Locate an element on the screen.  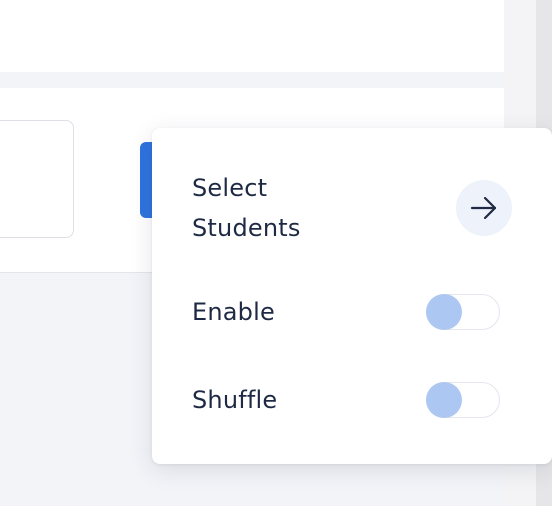
select-students-row: Select Students is located at coordinates (352, 208).